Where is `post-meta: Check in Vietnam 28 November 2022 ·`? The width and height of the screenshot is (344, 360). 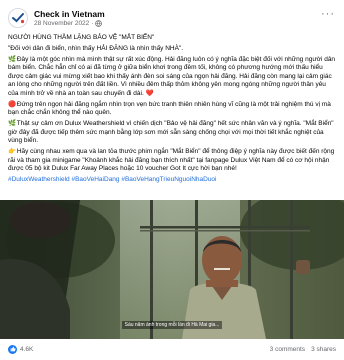 post-meta: Check in Vietnam 28 November 2022 · is located at coordinates (69, 18).